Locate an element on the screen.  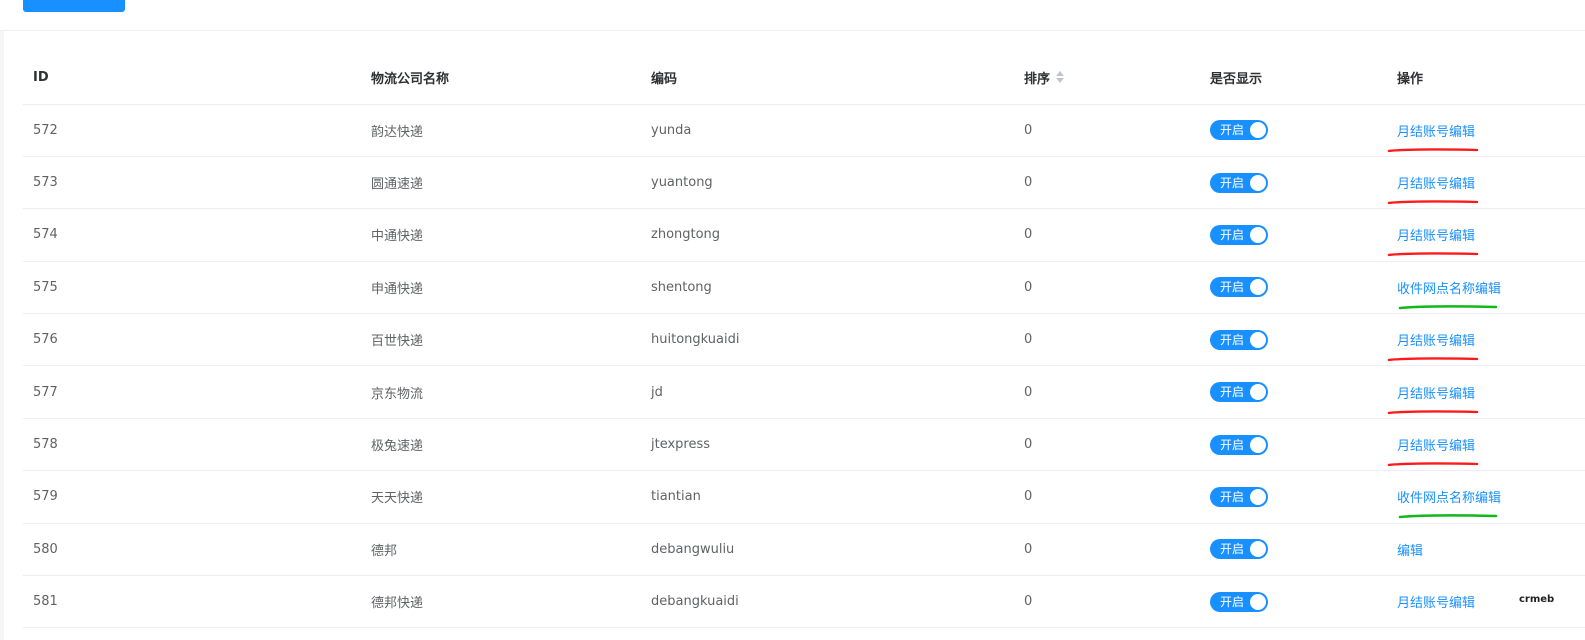
cell-code: zhongtong is located at coordinates (827, 235).